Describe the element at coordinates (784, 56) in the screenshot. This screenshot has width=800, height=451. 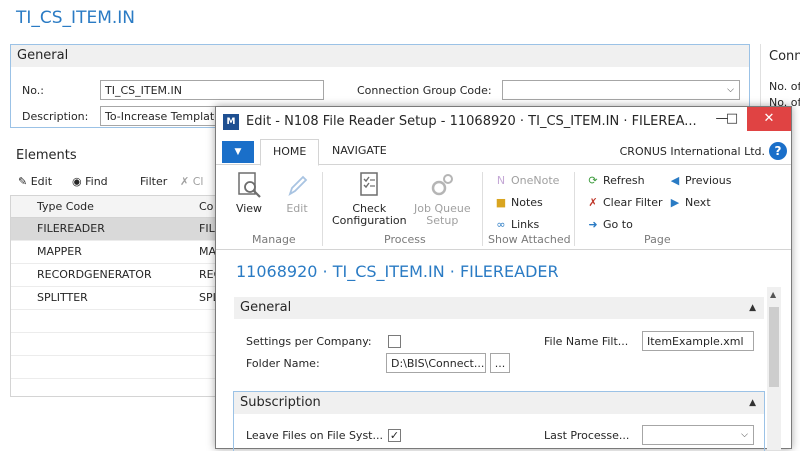
I see `factbox-header: Conn` at that location.